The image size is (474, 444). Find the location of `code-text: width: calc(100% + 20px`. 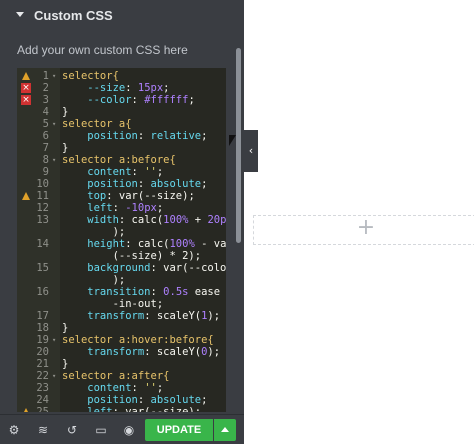

code-text: width: calc(100% + 20px is located at coordinates (144, 220).